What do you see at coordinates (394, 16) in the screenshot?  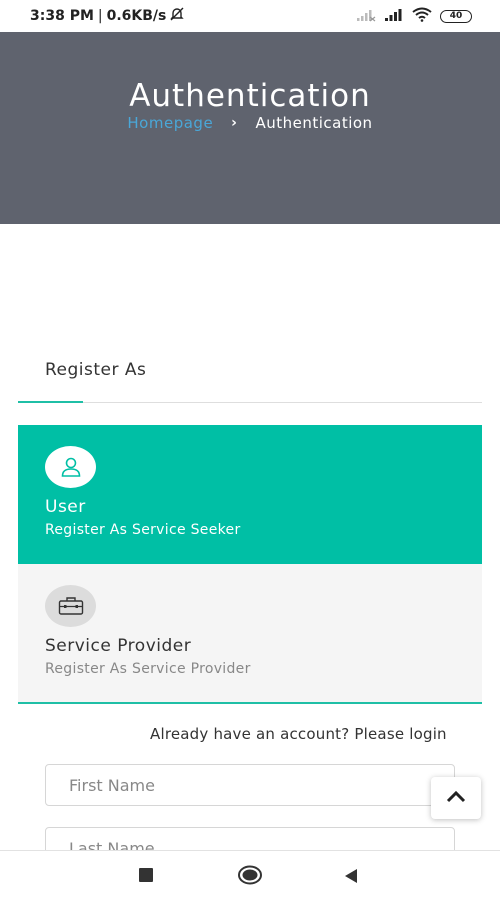 I see `signal-icon` at bounding box center [394, 16].